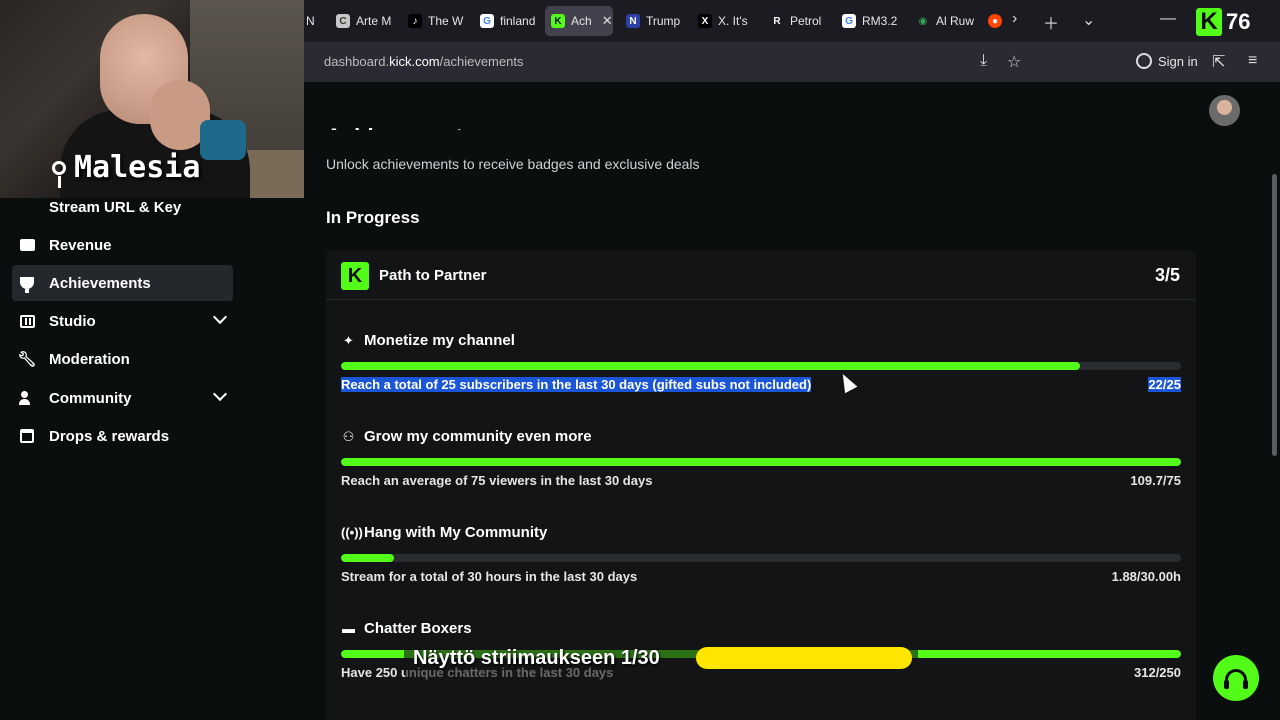 This screenshot has height=720, width=1280. Describe the element at coordinates (27, 284) in the screenshot. I see `trophy-icon` at that location.